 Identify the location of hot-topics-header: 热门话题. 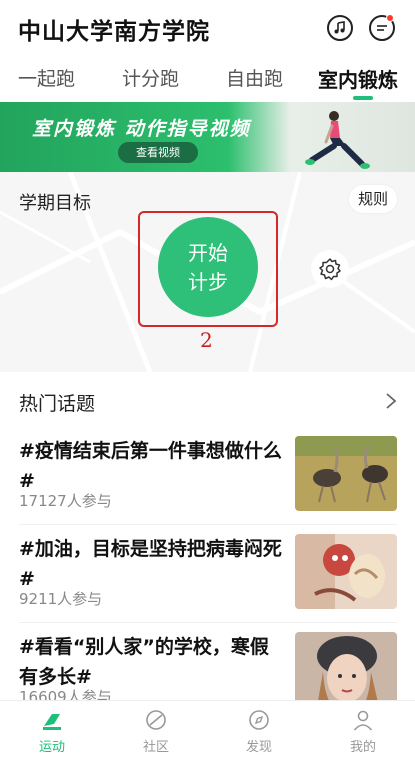
(207, 400).